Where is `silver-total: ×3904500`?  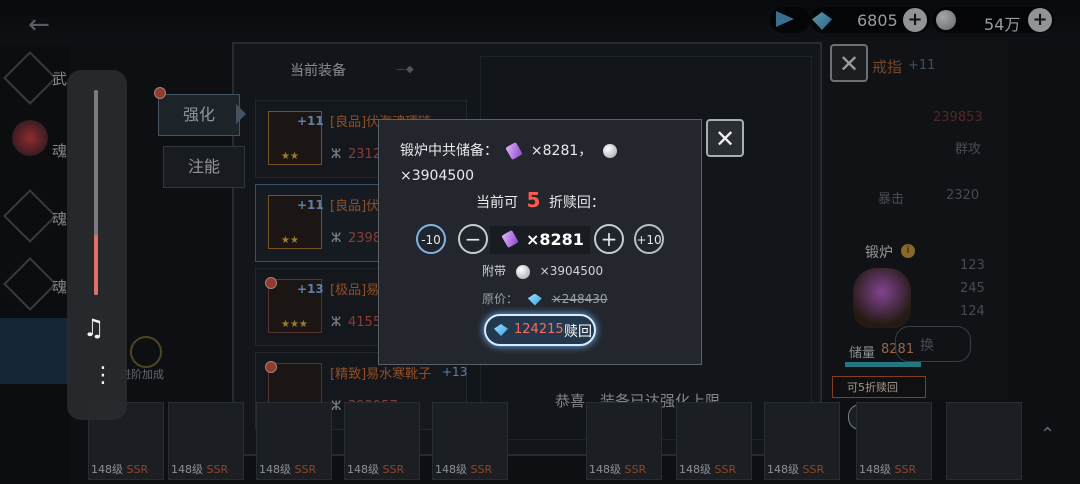
silver-total: ×3904500 is located at coordinates (437, 176).